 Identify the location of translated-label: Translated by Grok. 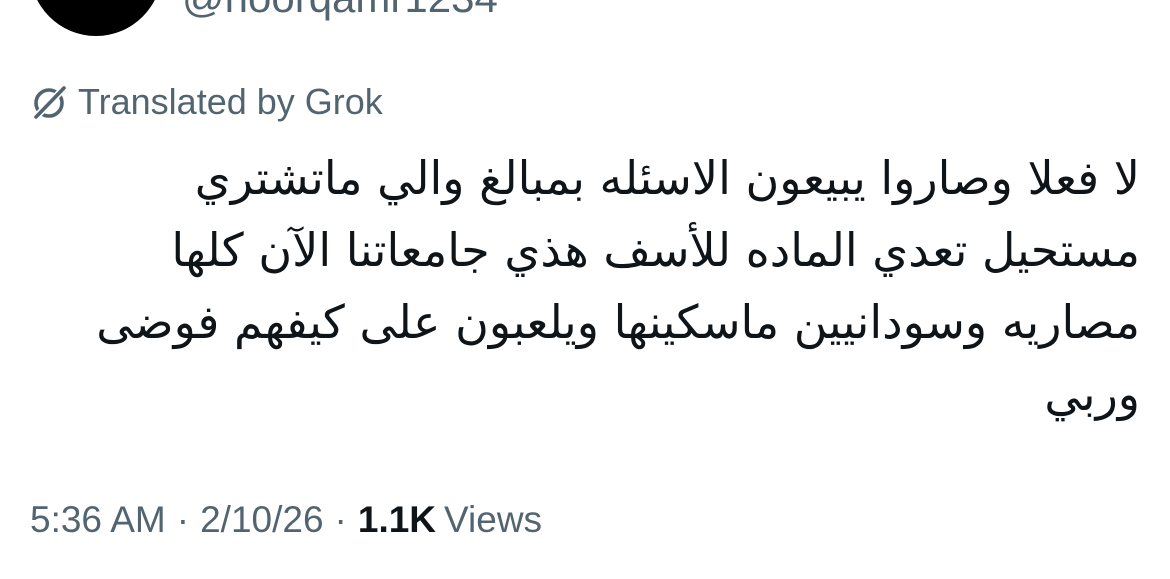
(230, 101).